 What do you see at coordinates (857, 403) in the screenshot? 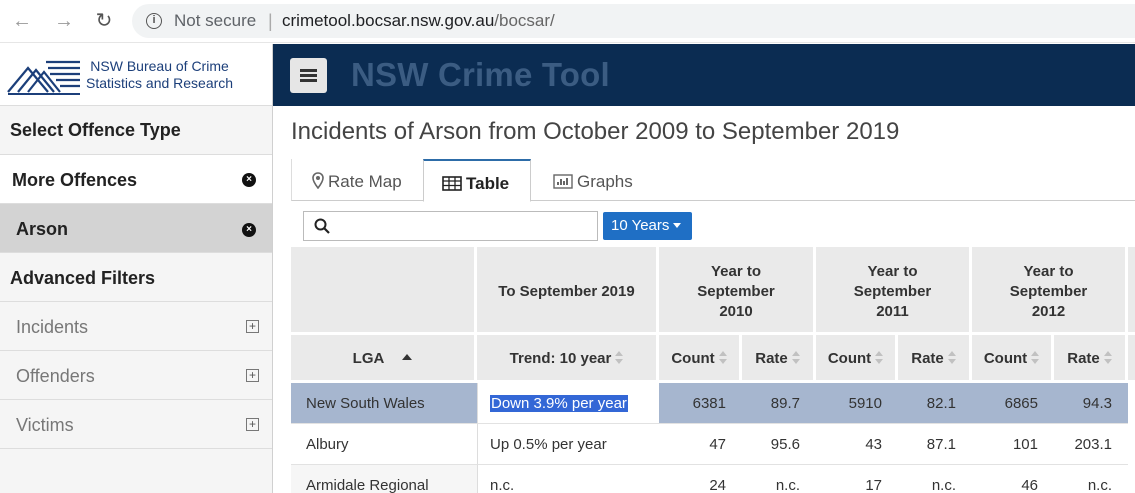
I see `table-cell: 5910` at bounding box center [857, 403].